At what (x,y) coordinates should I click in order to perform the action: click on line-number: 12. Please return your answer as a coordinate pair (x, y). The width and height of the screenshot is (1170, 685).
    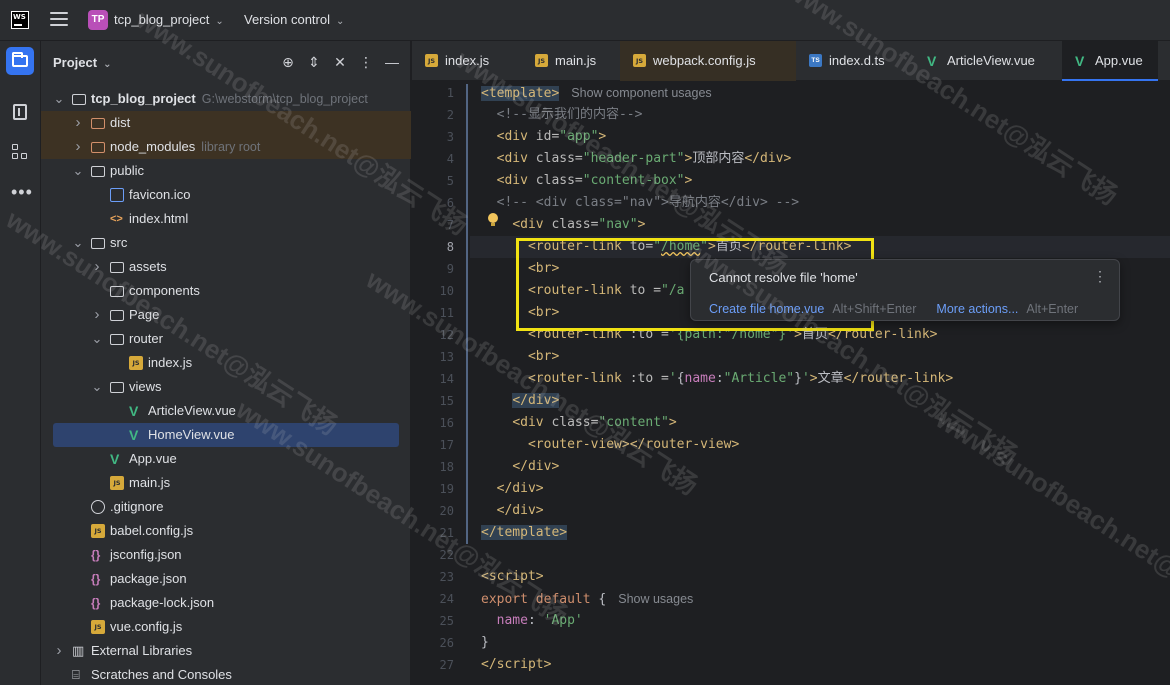
    Looking at the image, I should click on (446, 335).